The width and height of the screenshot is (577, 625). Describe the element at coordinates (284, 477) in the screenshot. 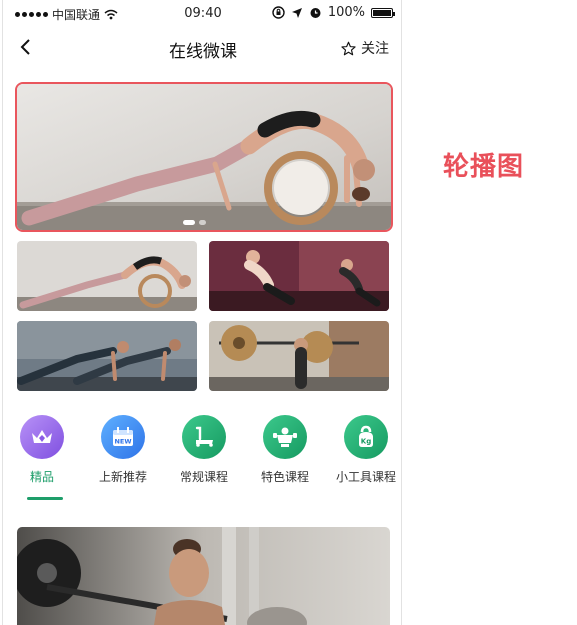

I see `category-label: 特色课程` at that location.